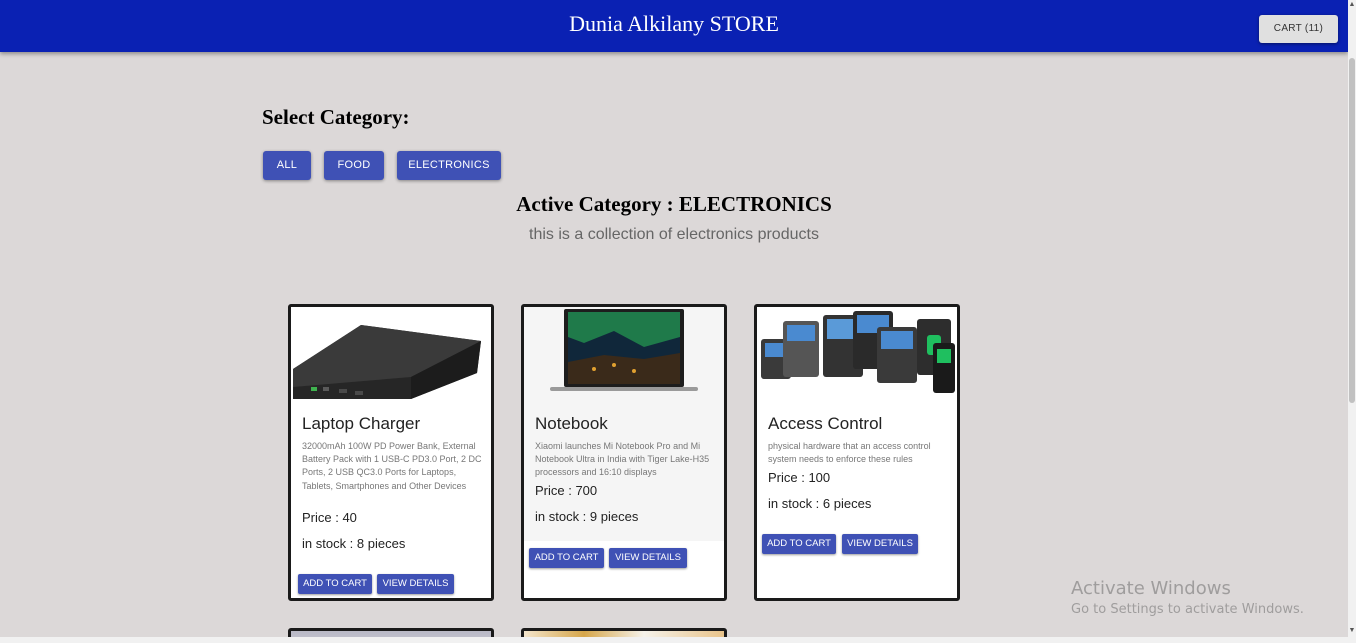 This screenshot has height=643, width=1356. What do you see at coordinates (674, 204) in the screenshot?
I see `active-category-title: Active Category : ELECTRONICS` at bounding box center [674, 204].